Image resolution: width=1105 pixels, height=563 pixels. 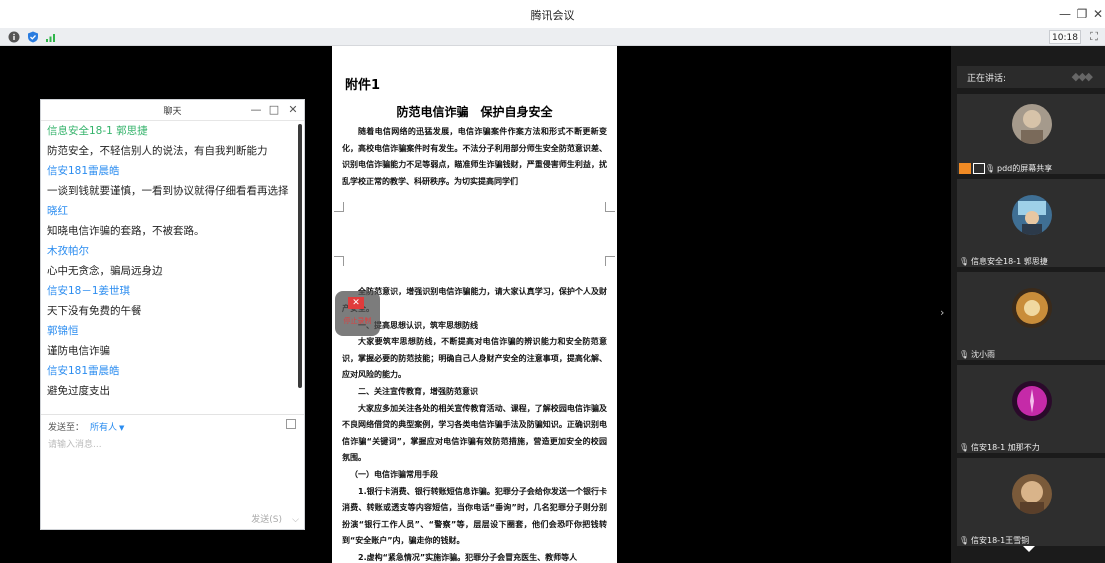 I want to click on window-title: 腾讯会议, so click(x=552, y=15).